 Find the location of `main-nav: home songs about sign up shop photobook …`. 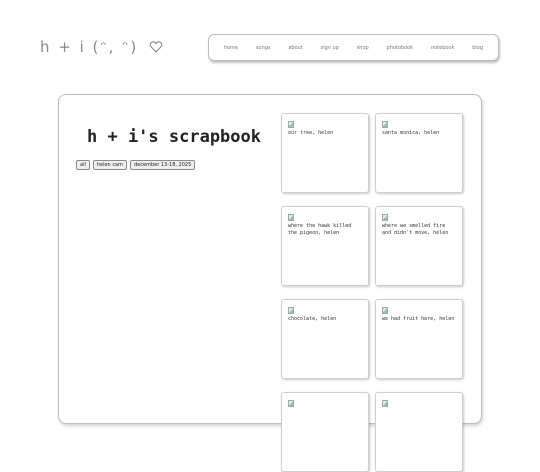

main-nav: home songs about sign up shop photobook … is located at coordinates (353, 47).